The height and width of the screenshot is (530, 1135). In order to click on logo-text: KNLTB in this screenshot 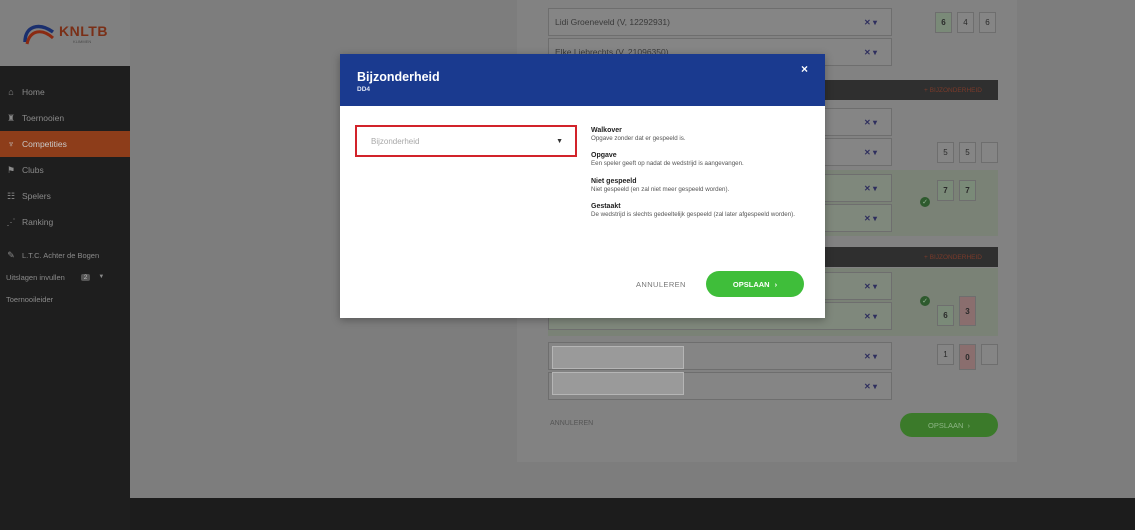, I will do `click(83, 30)`.